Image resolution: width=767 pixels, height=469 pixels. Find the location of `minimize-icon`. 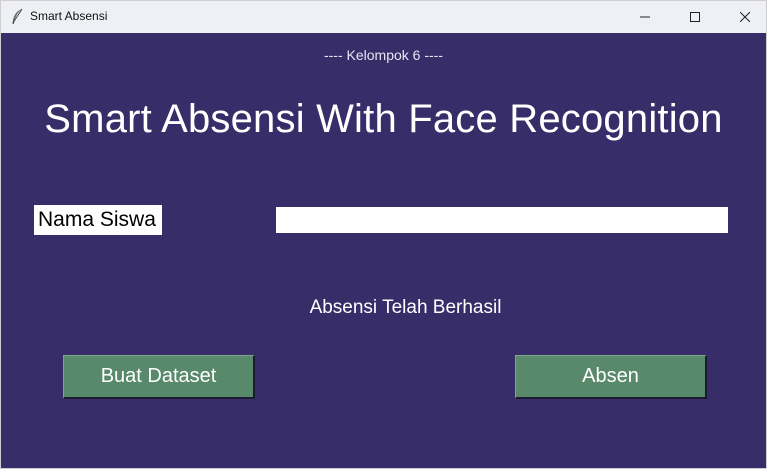

minimize-icon is located at coordinates (645, 17).